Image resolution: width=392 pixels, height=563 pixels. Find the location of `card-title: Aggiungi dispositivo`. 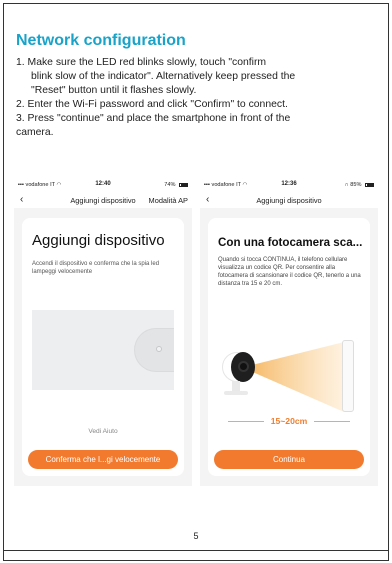

card-title: Aggiungi dispositivo is located at coordinates (98, 240).